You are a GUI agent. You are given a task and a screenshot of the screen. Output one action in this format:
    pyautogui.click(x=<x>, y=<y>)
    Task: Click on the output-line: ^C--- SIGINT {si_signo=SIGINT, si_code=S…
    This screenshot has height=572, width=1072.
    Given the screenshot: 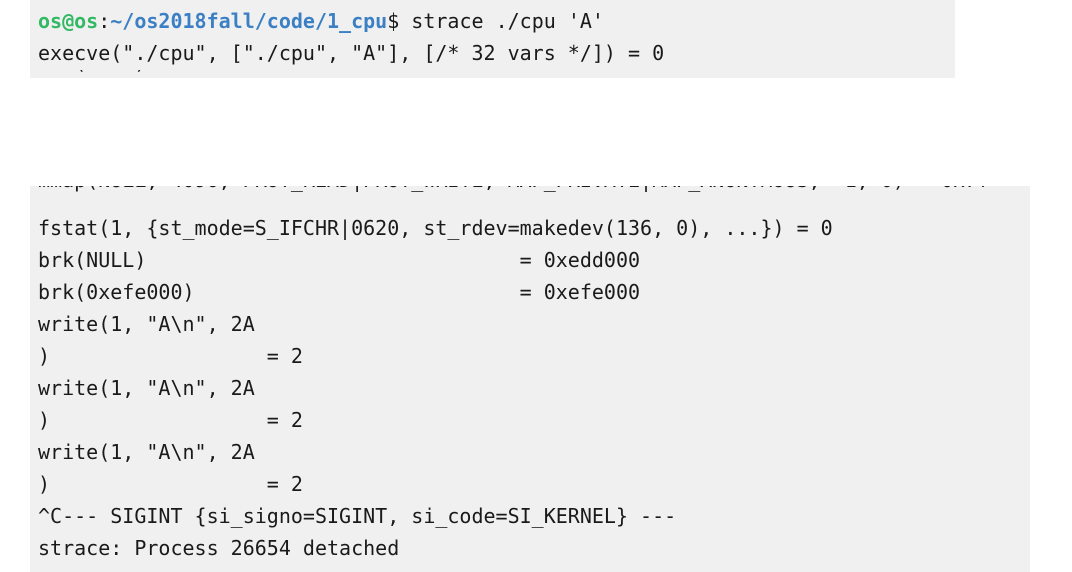 What is the action you would take?
    pyautogui.click(x=357, y=516)
    